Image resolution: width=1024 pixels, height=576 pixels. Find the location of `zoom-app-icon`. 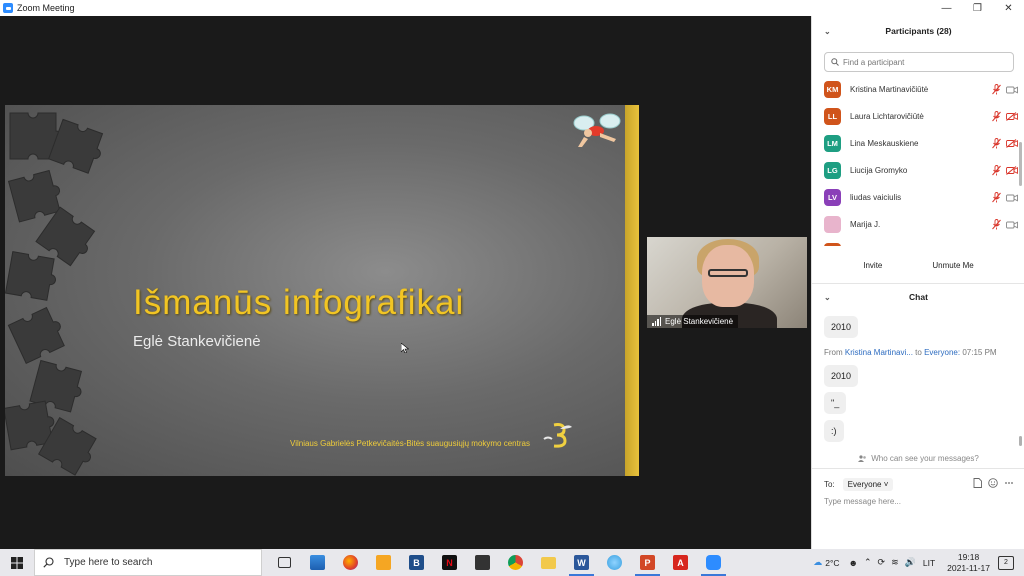

zoom-app-icon is located at coordinates (8, 8).